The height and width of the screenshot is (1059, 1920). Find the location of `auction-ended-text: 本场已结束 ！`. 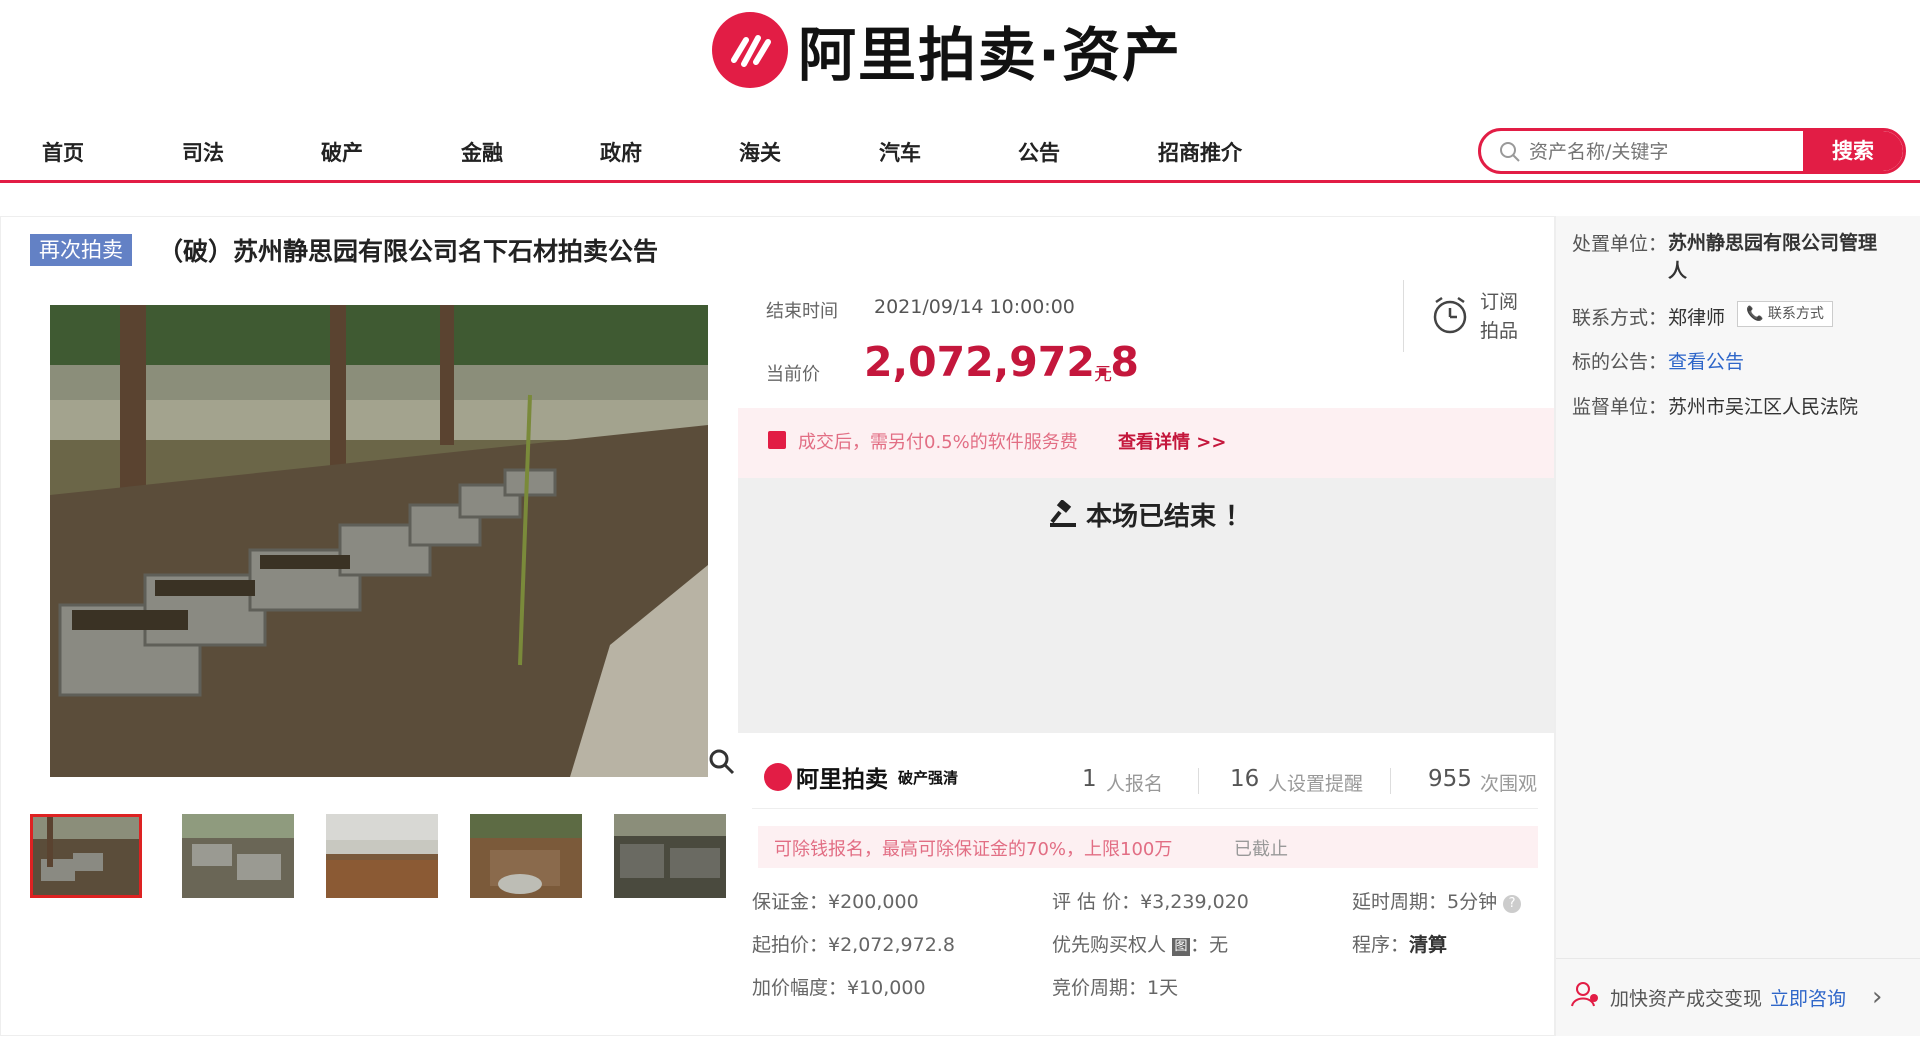

auction-ended-text: 本场已结束 ！ is located at coordinates (1169, 517).